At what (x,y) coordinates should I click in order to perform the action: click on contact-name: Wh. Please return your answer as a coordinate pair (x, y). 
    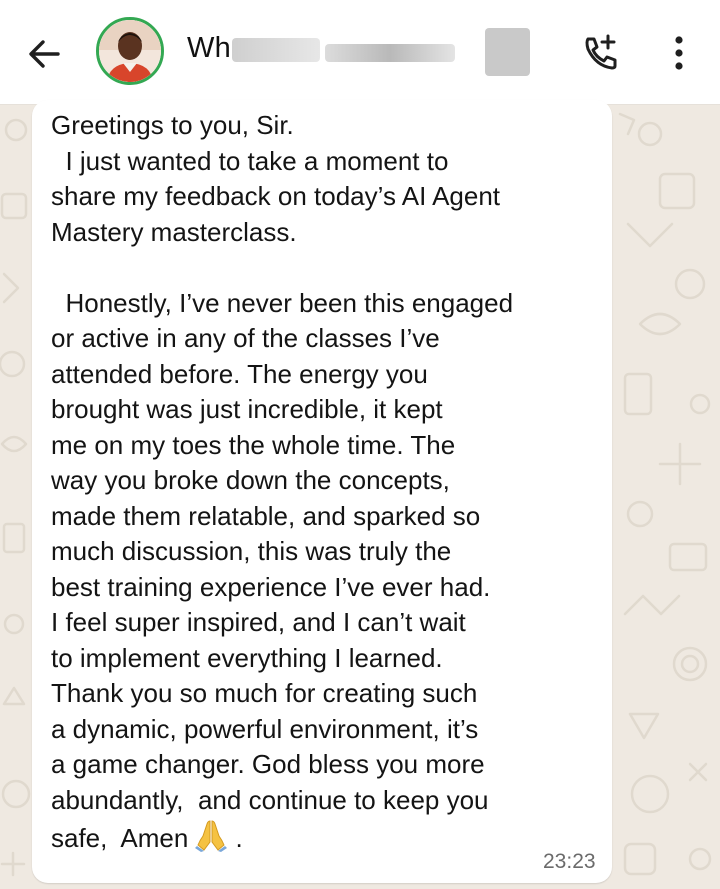
    Looking at the image, I should click on (209, 48).